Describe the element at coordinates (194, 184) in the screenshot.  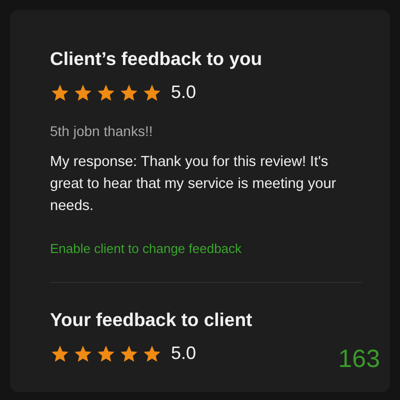
I see `response-text: My response: Thank you for this review! It's great to hear that my service is meeting your needs.` at that location.